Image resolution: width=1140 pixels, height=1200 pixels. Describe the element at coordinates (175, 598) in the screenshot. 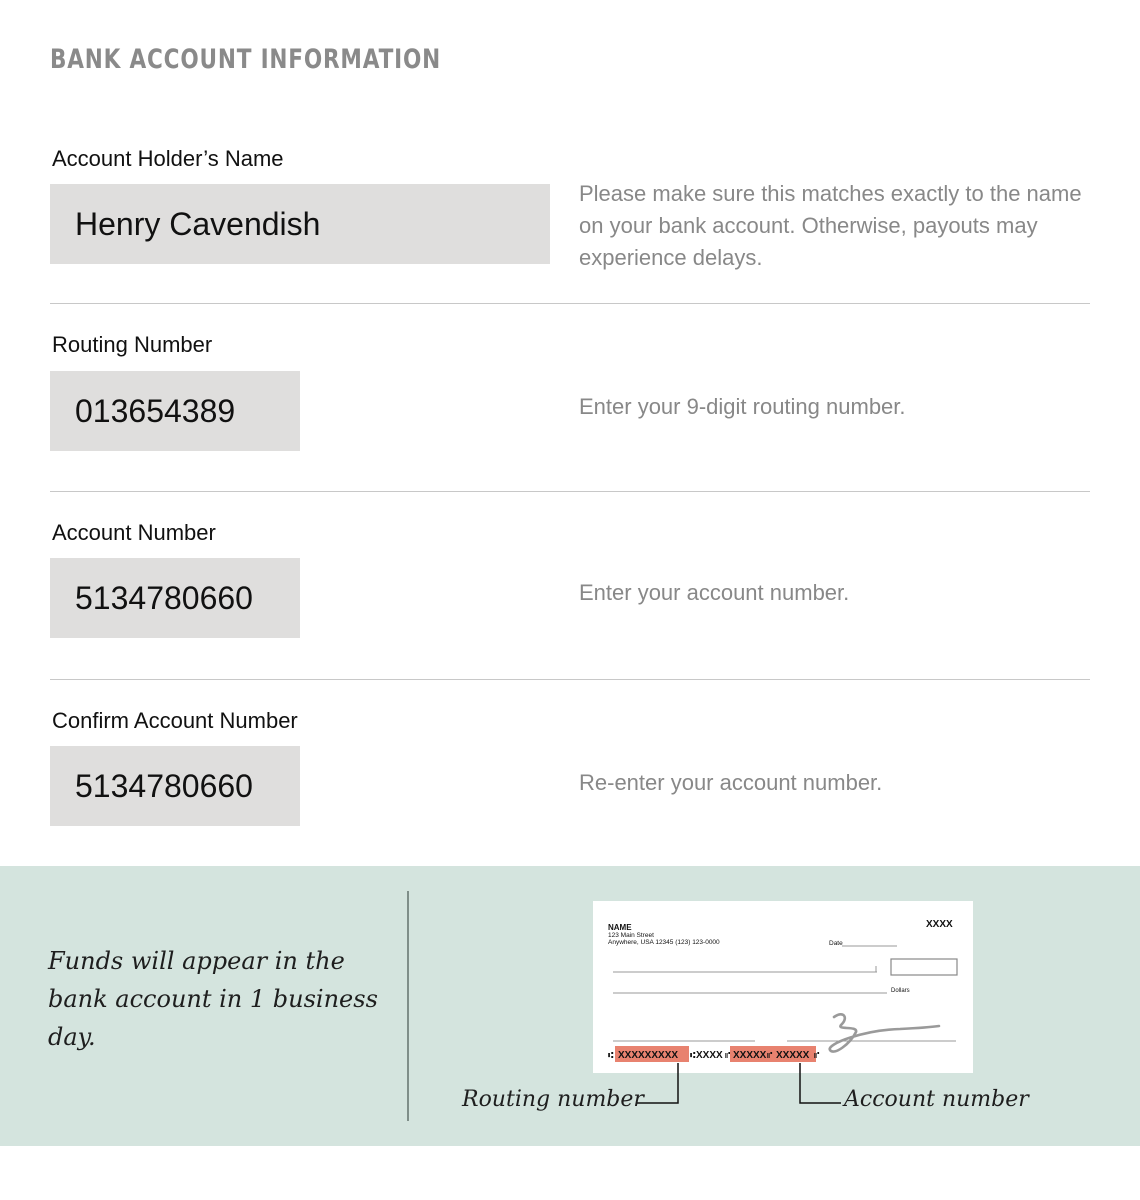

I see `account-number-input` at that location.